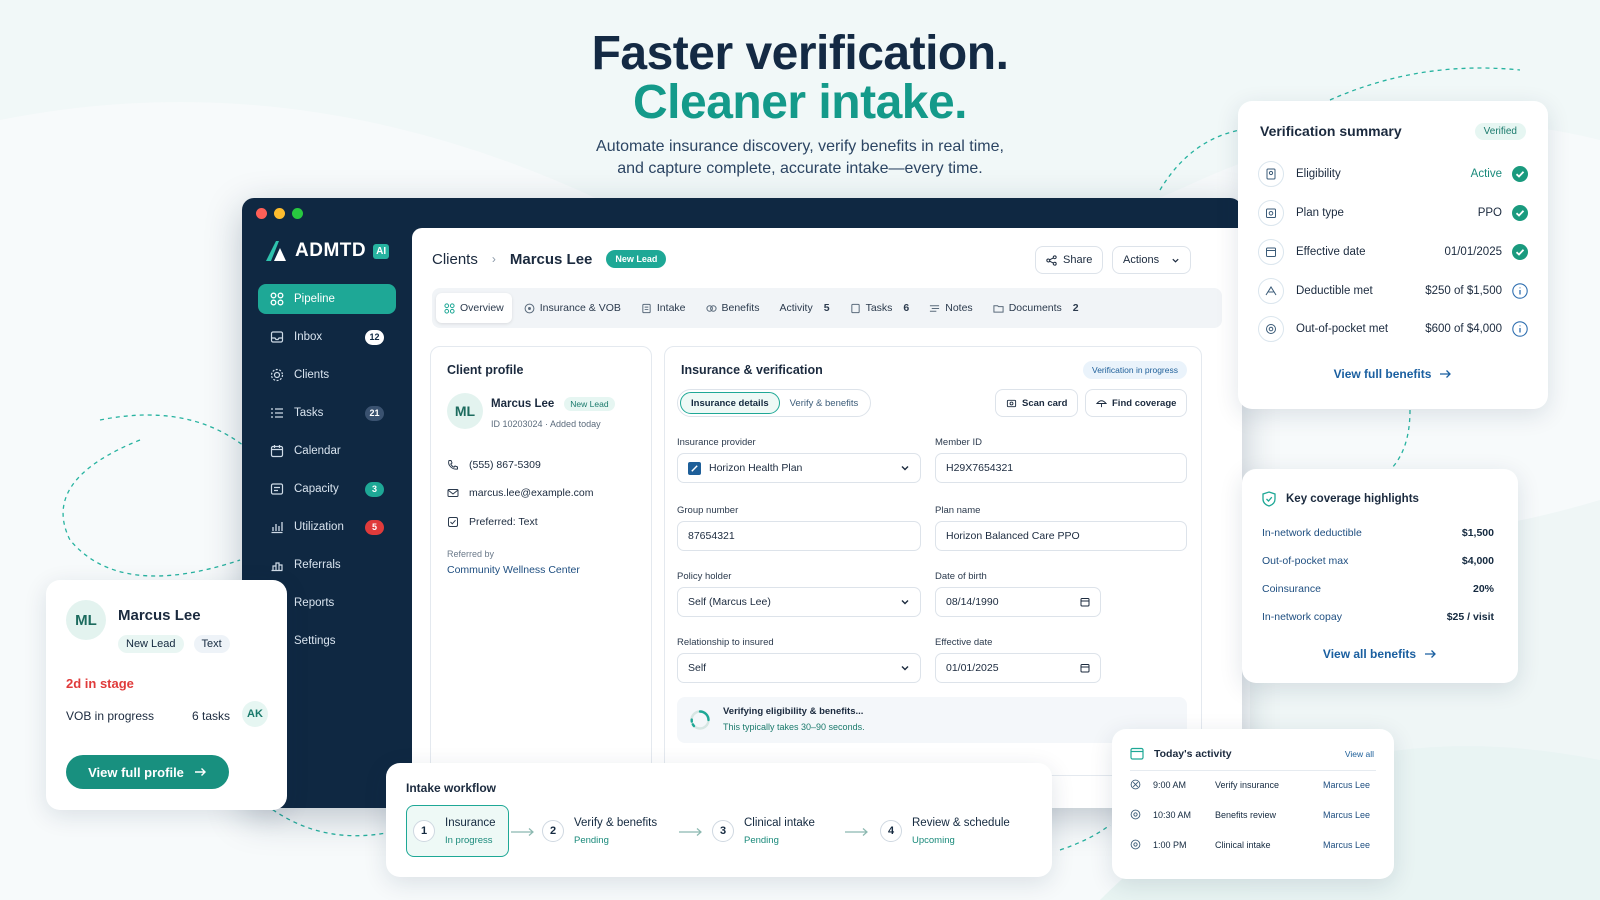 The height and width of the screenshot is (900, 1600). What do you see at coordinates (580, 308) in the screenshot?
I see `tab-label: Insurance & VOB` at bounding box center [580, 308].